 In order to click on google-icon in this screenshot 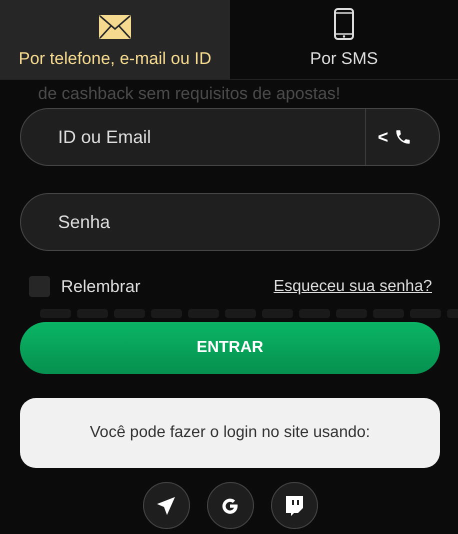, I will do `click(230, 506)`.